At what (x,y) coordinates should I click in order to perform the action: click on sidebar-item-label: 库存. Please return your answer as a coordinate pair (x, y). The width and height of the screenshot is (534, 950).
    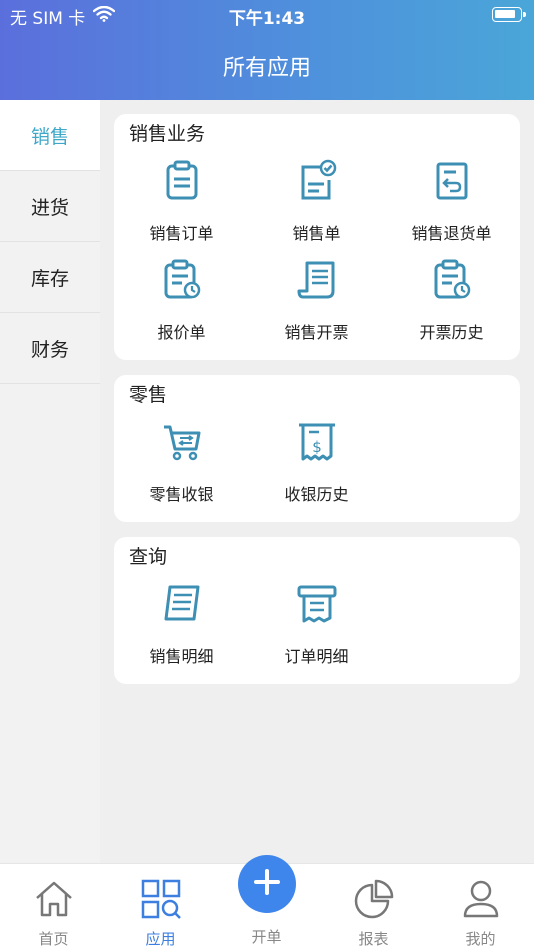
    Looking at the image, I should click on (49, 278).